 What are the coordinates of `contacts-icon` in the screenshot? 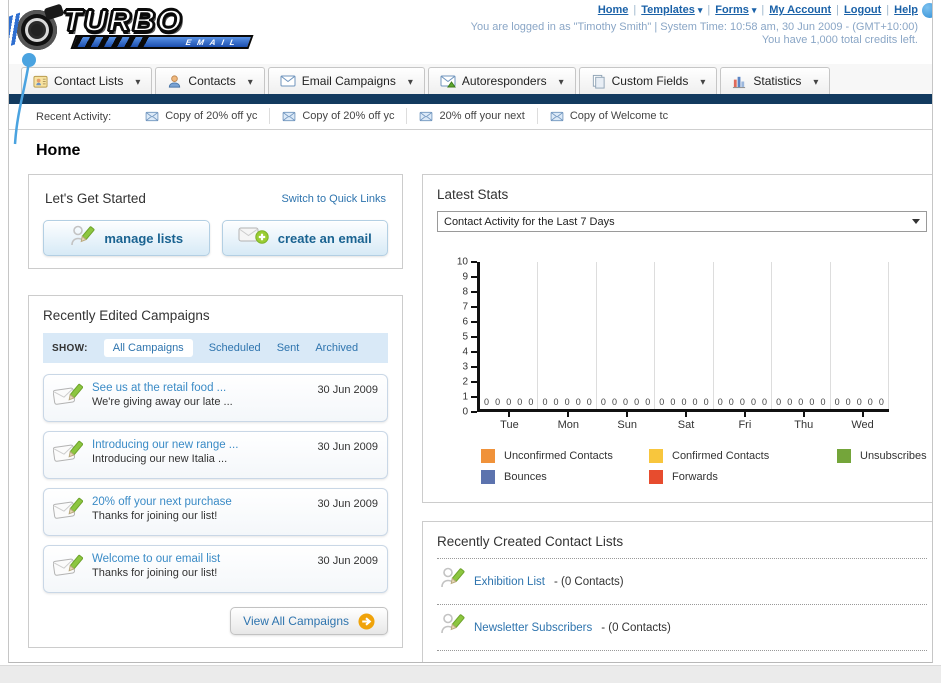 It's located at (174, 81).